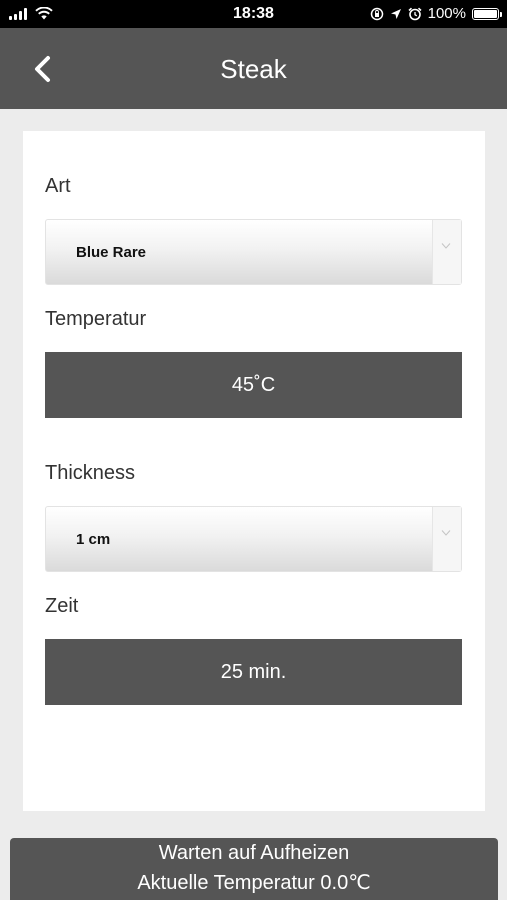 The width and height of the screenshot is (507, 900). I want to click on battery-icon, so click(487, 13).